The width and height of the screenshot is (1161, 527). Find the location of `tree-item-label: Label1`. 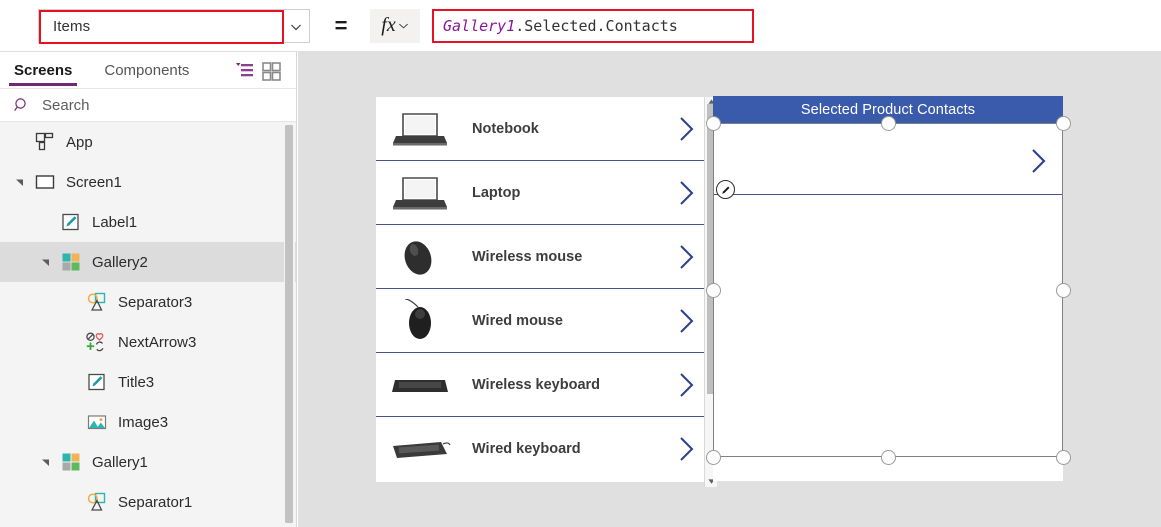

tree-item-label: Label1 is located at coordinates (115, 222).